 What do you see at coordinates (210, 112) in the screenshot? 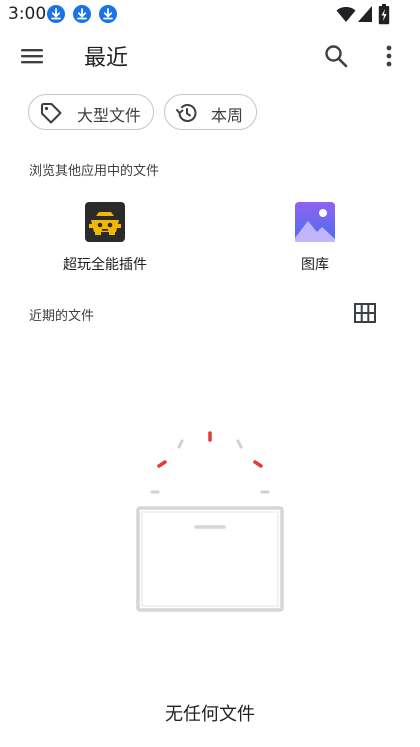
I see `this-week-chip: 本周` at bounding box center [210, 112].